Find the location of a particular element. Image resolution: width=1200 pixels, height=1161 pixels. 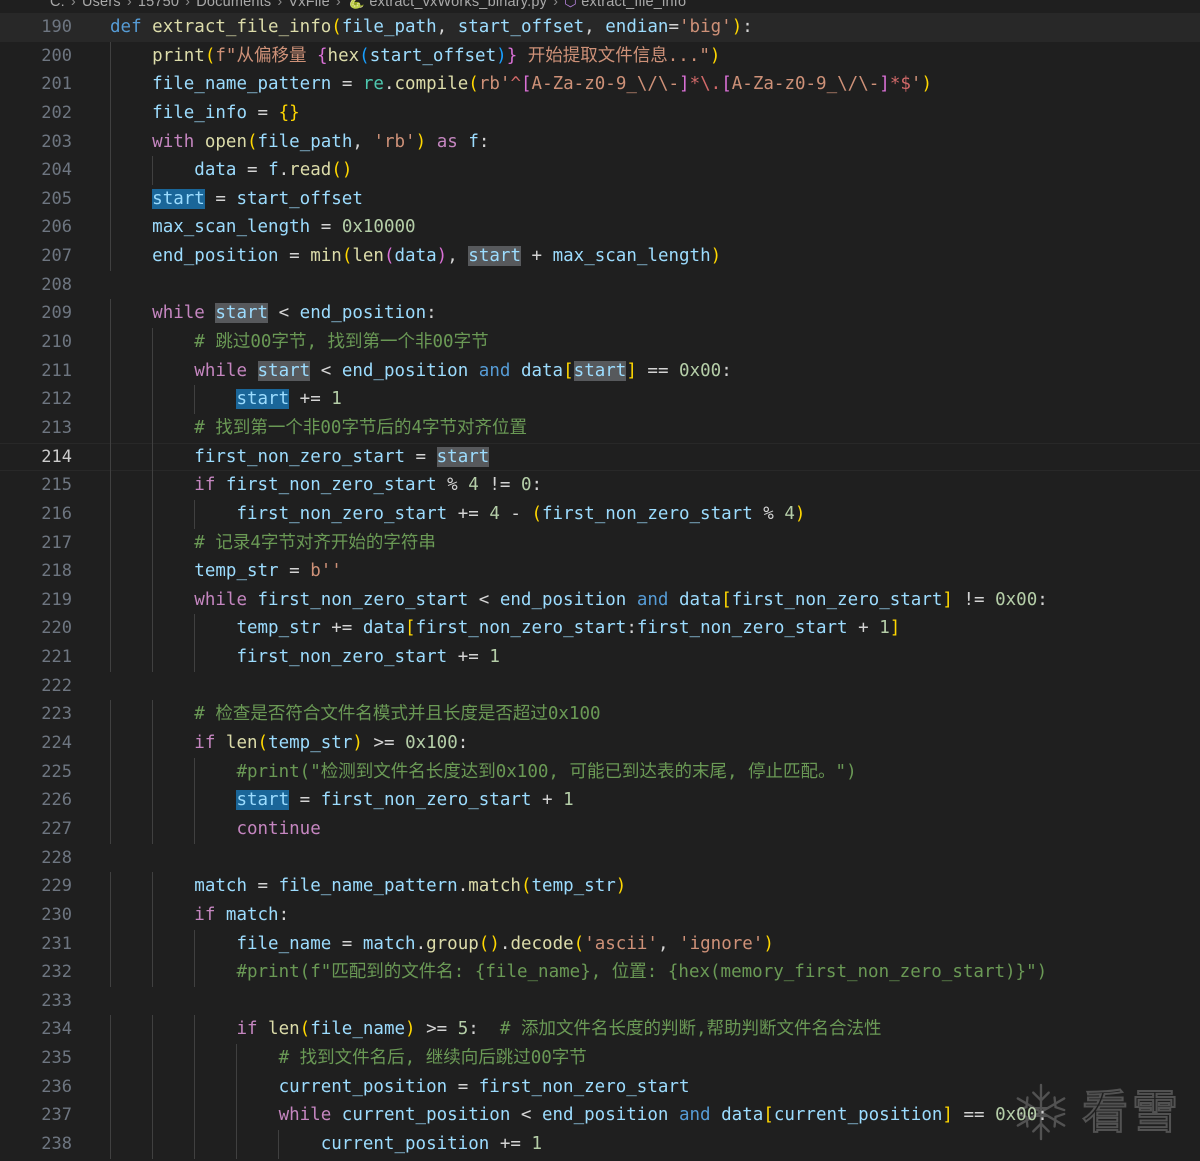

breadcrumb-item: Users is located at coordinates (101, 5).